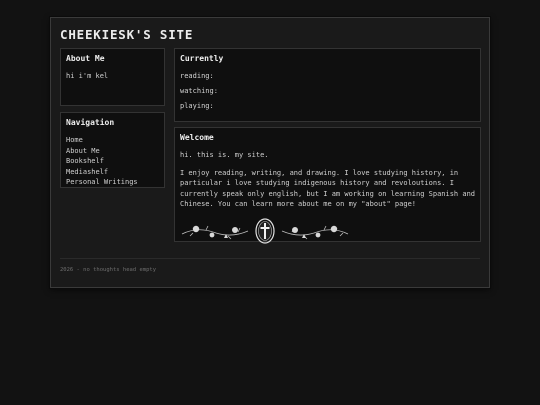  What do you see at coordinates (270, 258) in the screenshot?
I see `footer-divider` at bounding box center [270, 258].